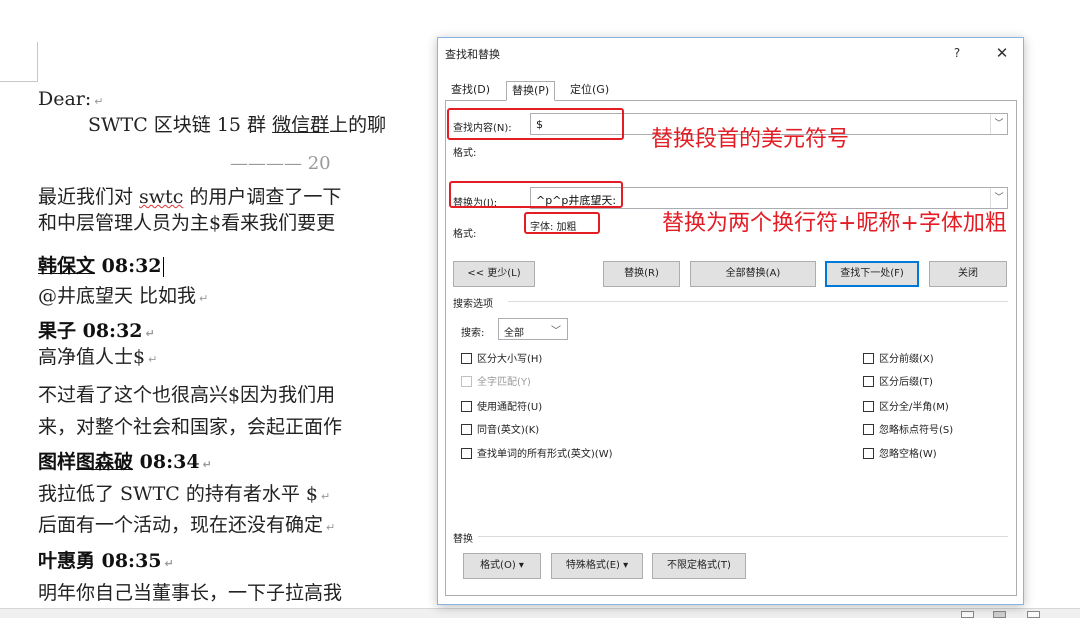  What do you see at coordinates (57, 462) in the screenshot?
I see `doc-speaker-name: 图样` at bounding box center [57, 462].